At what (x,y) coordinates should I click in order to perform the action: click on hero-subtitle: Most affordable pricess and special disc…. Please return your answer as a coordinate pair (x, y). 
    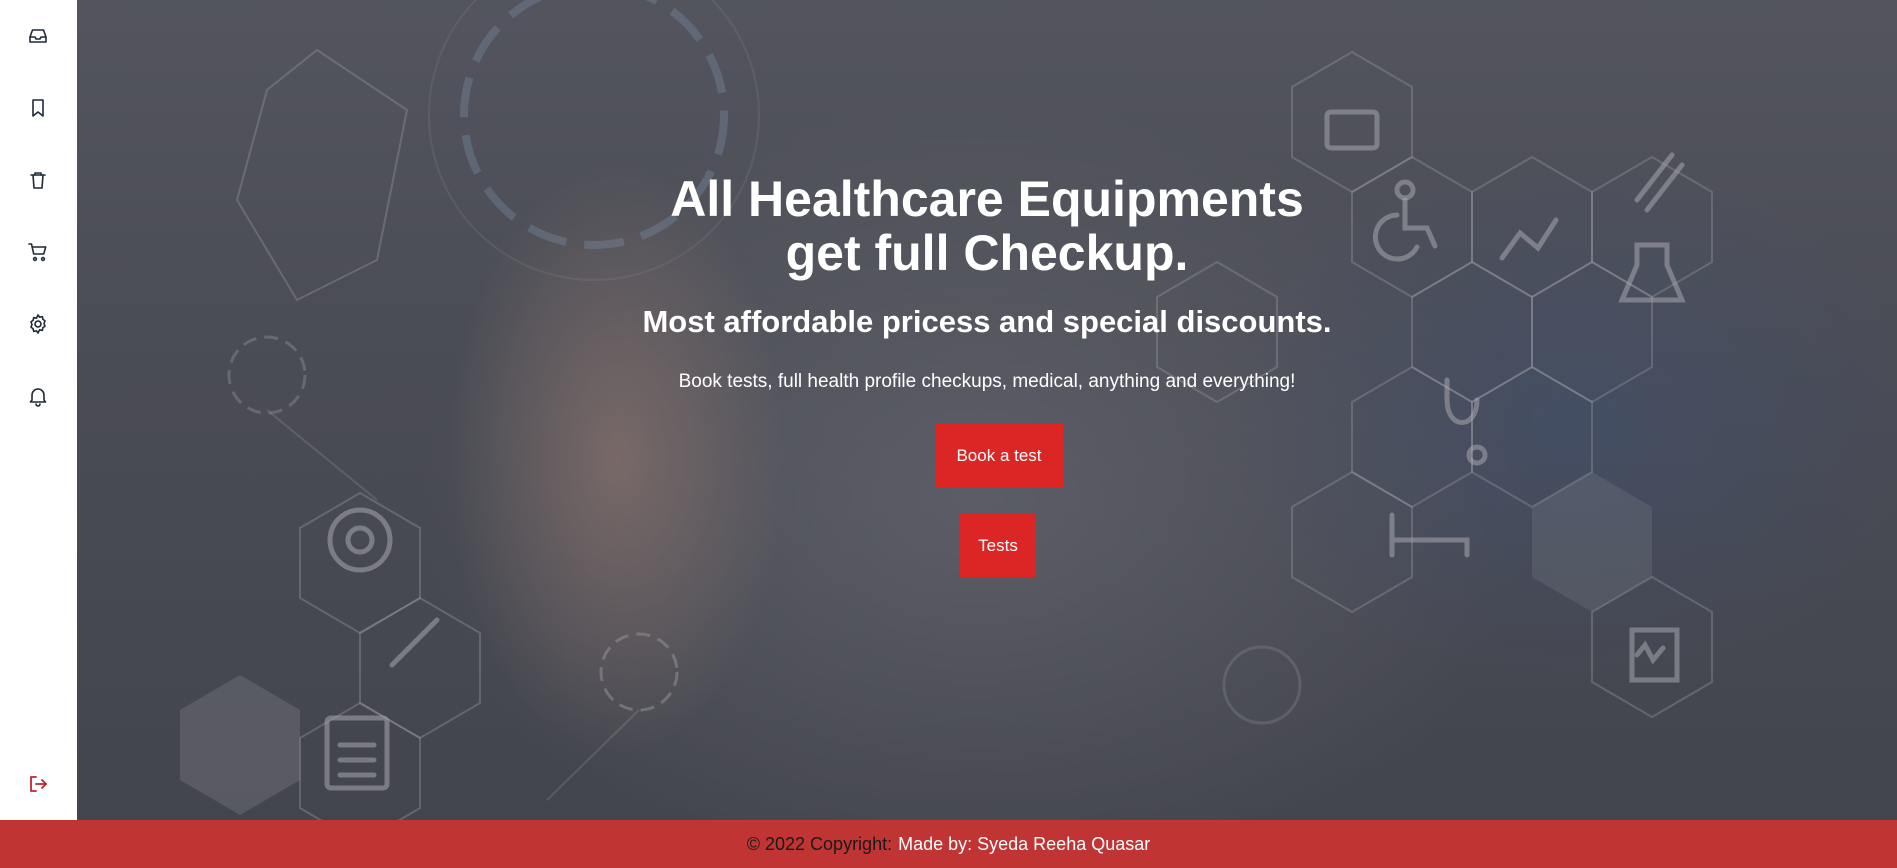
    Looking at the image, I should click on (987, 321).